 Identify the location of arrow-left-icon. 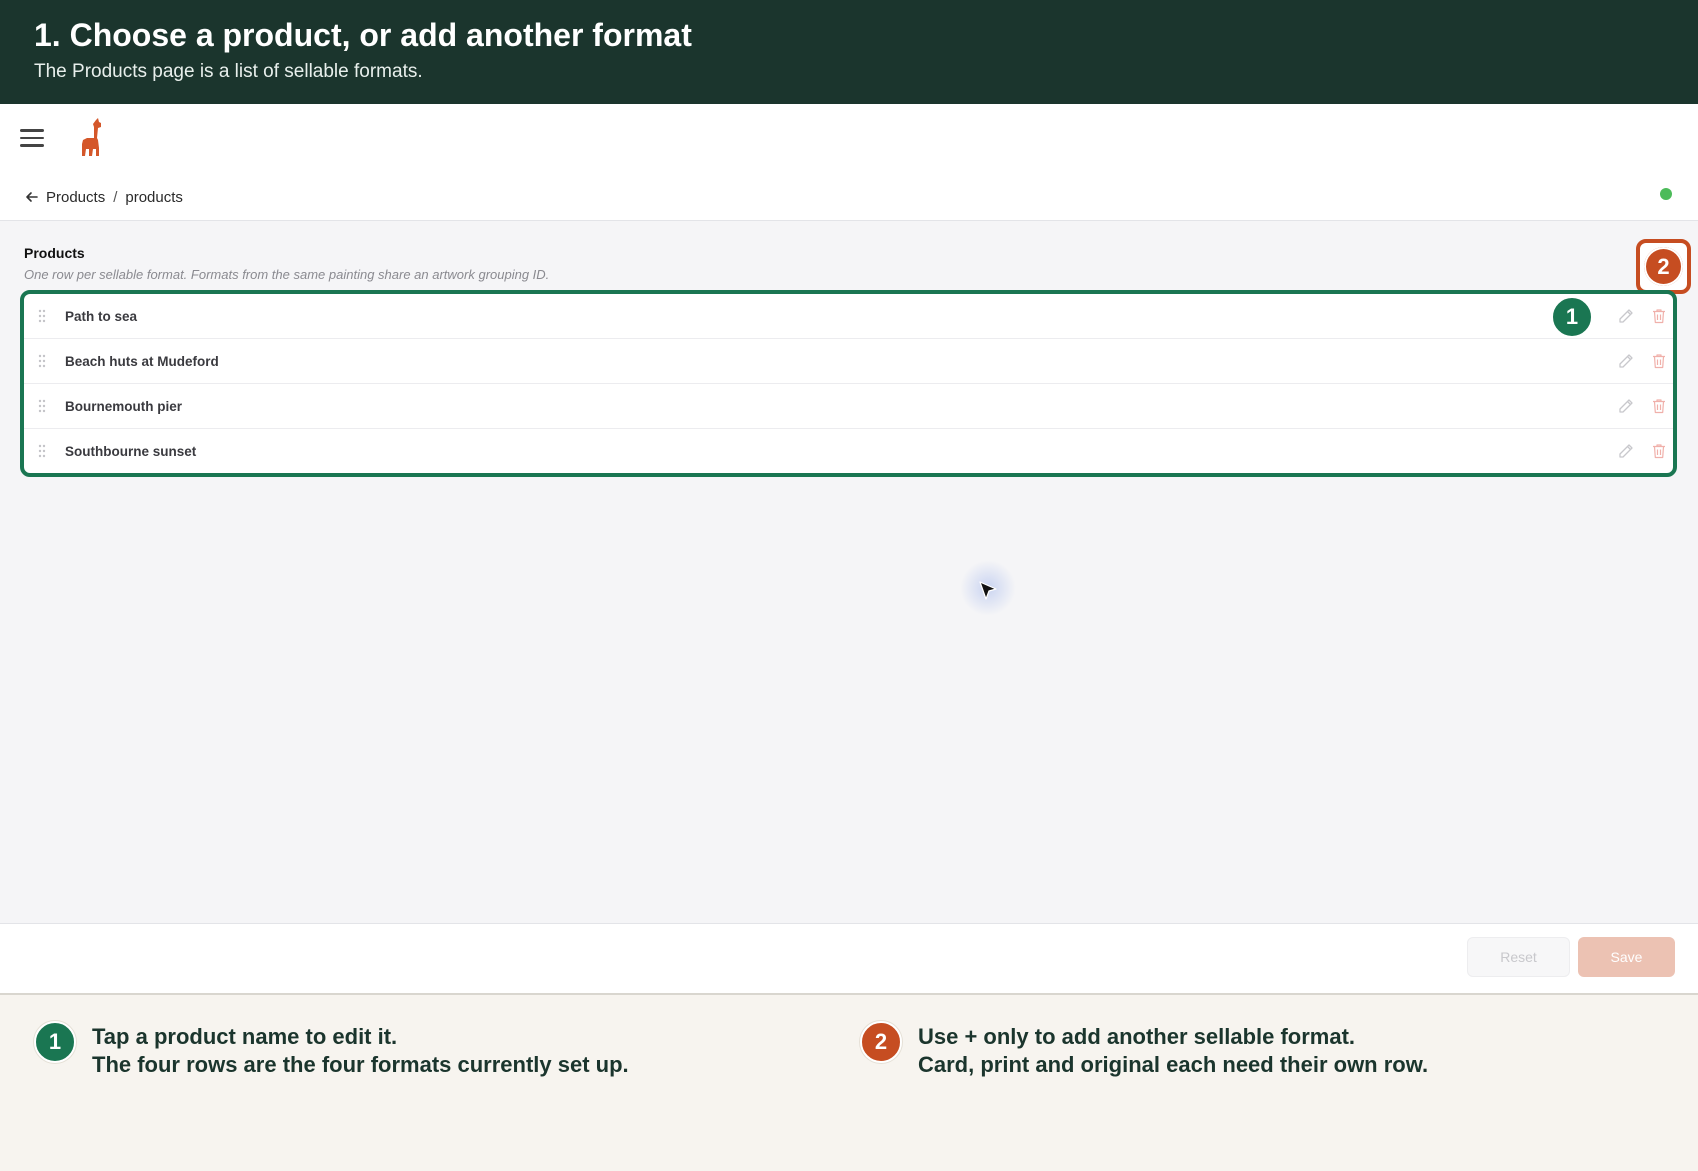
(32, 197).